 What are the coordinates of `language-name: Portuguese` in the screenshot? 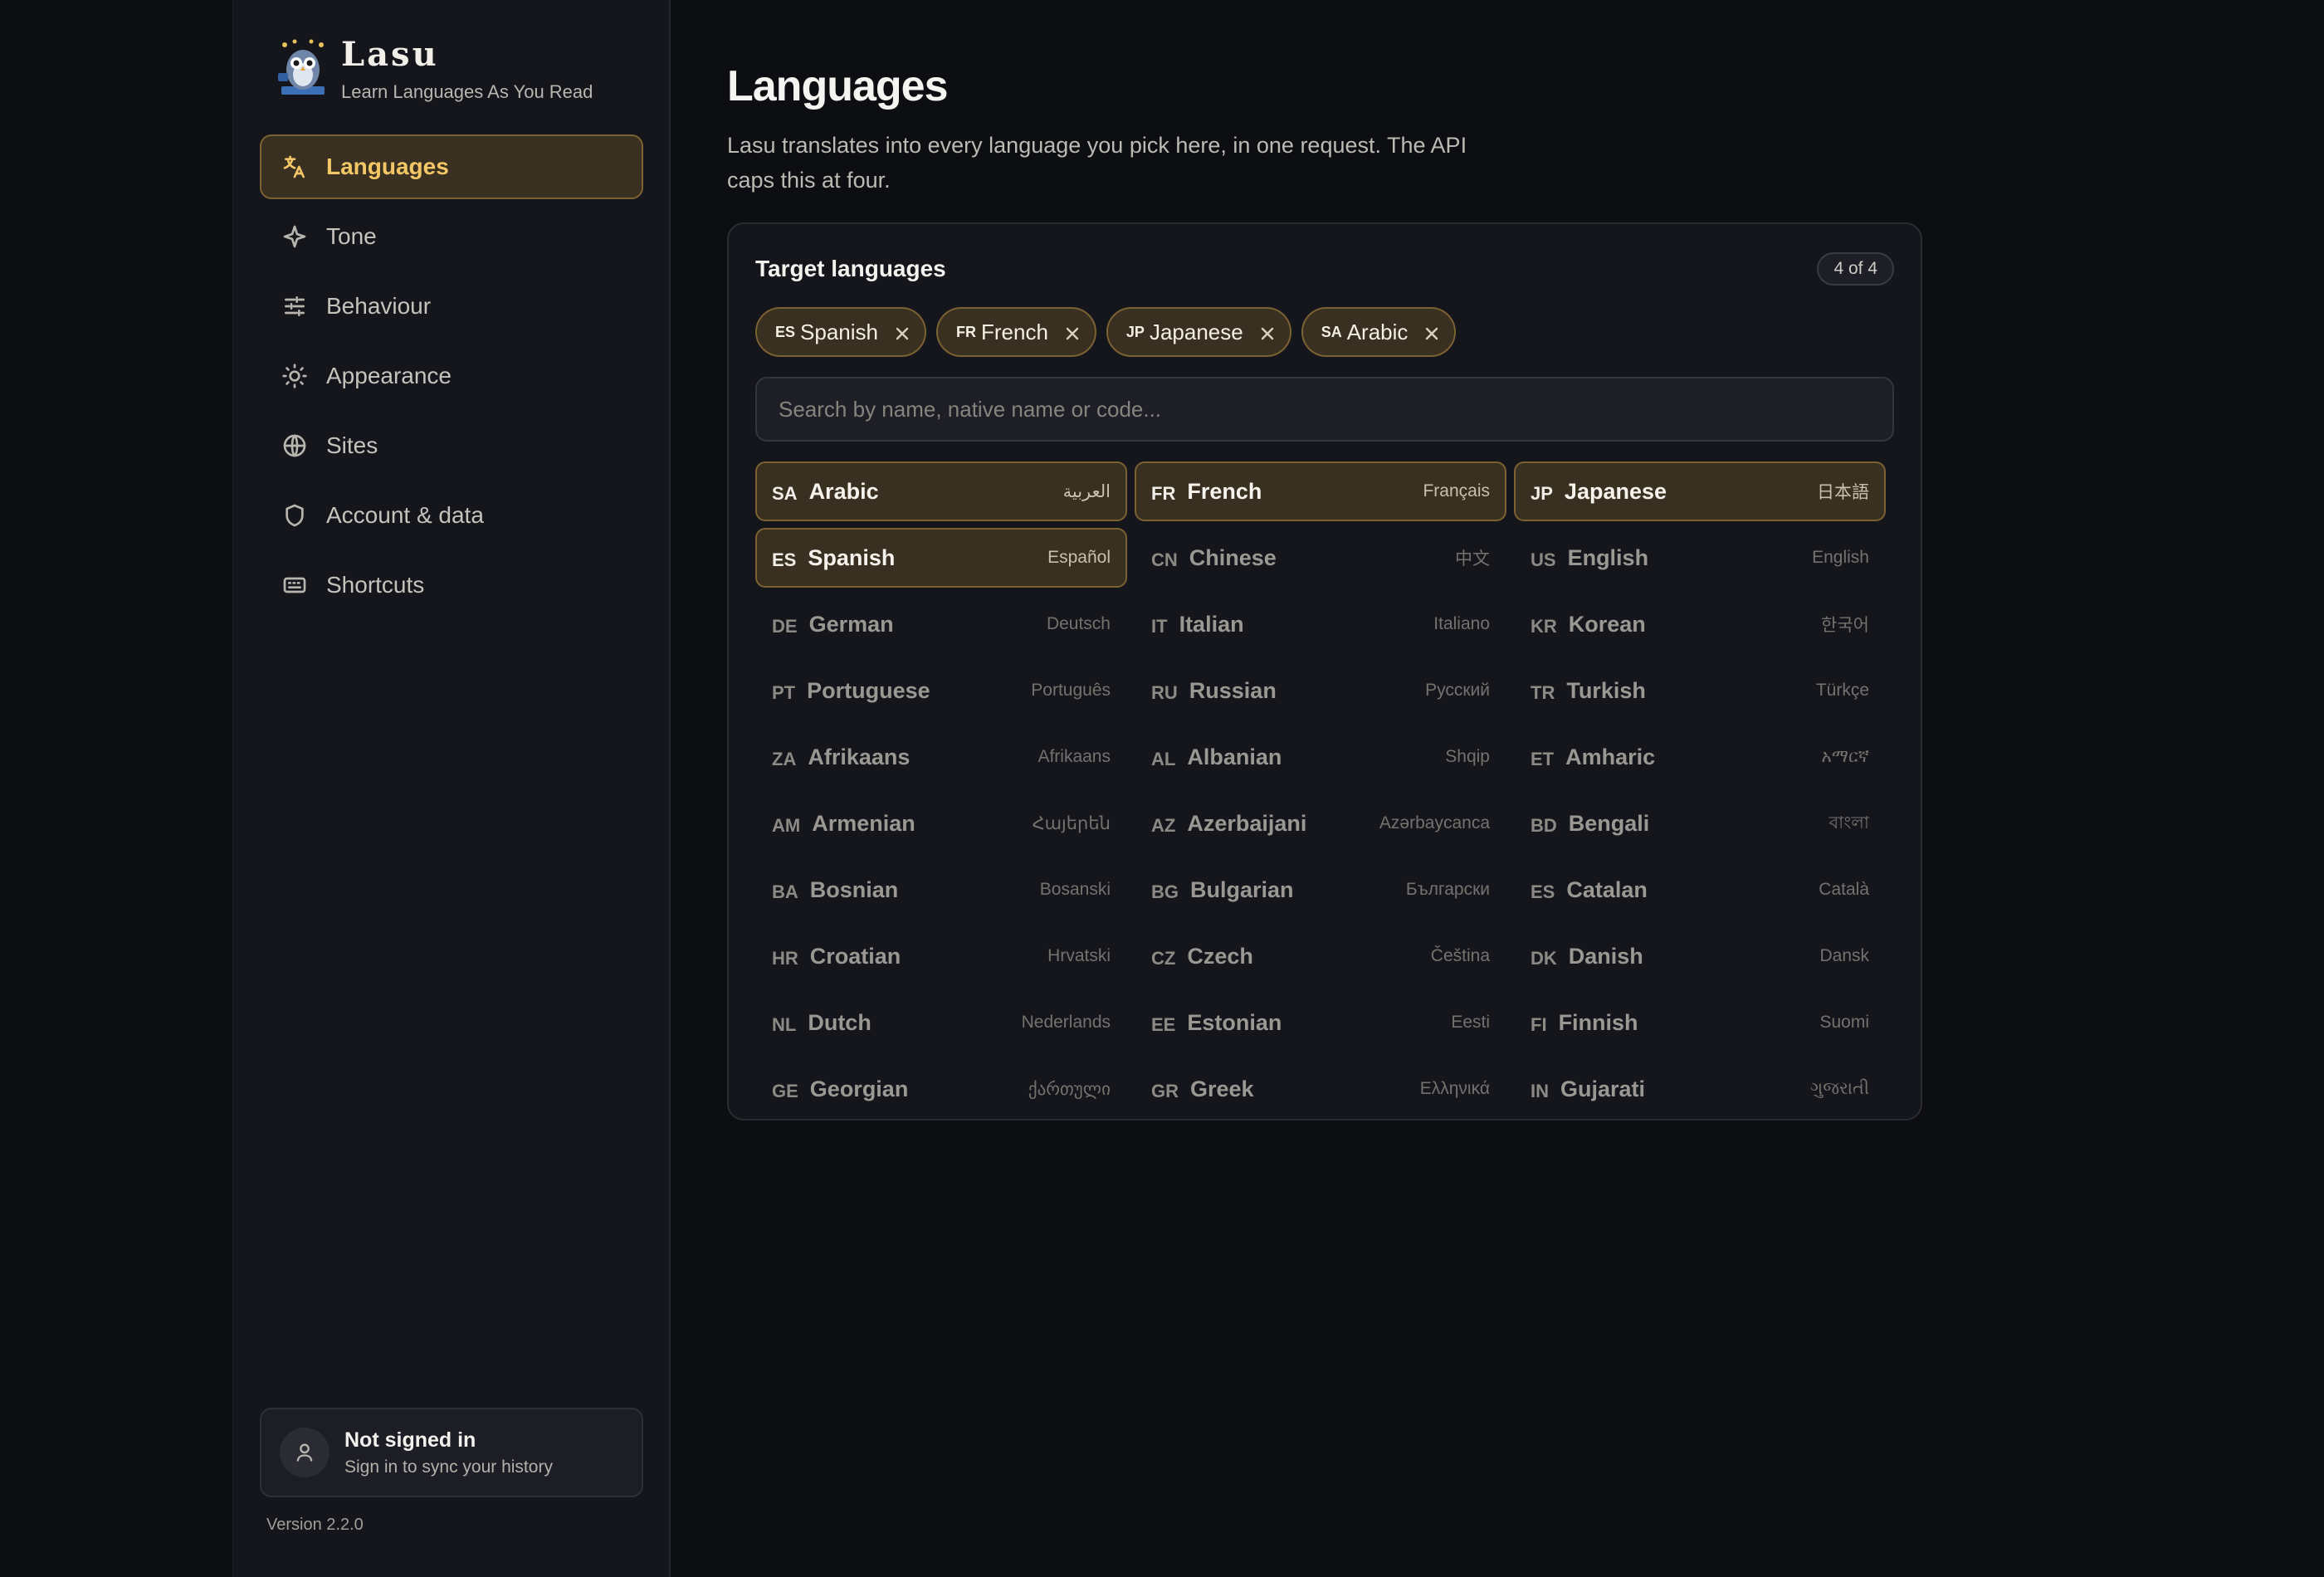 It's located at (869, 690).